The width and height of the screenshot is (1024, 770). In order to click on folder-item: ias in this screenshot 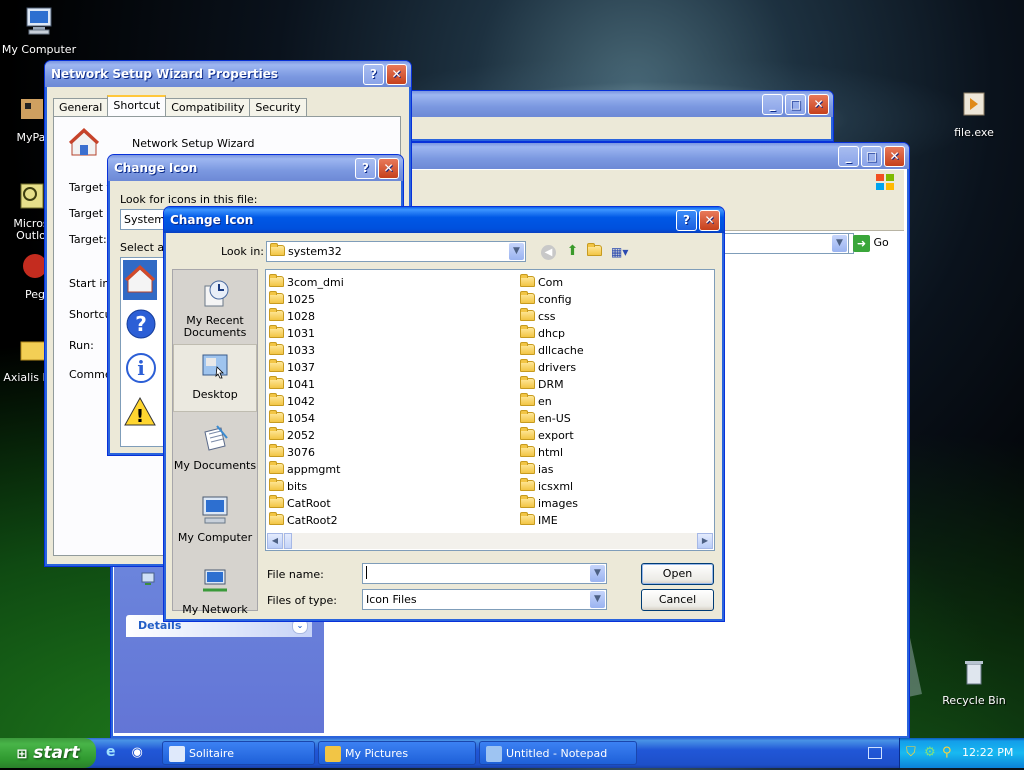, I will do `click(552, 469)`.